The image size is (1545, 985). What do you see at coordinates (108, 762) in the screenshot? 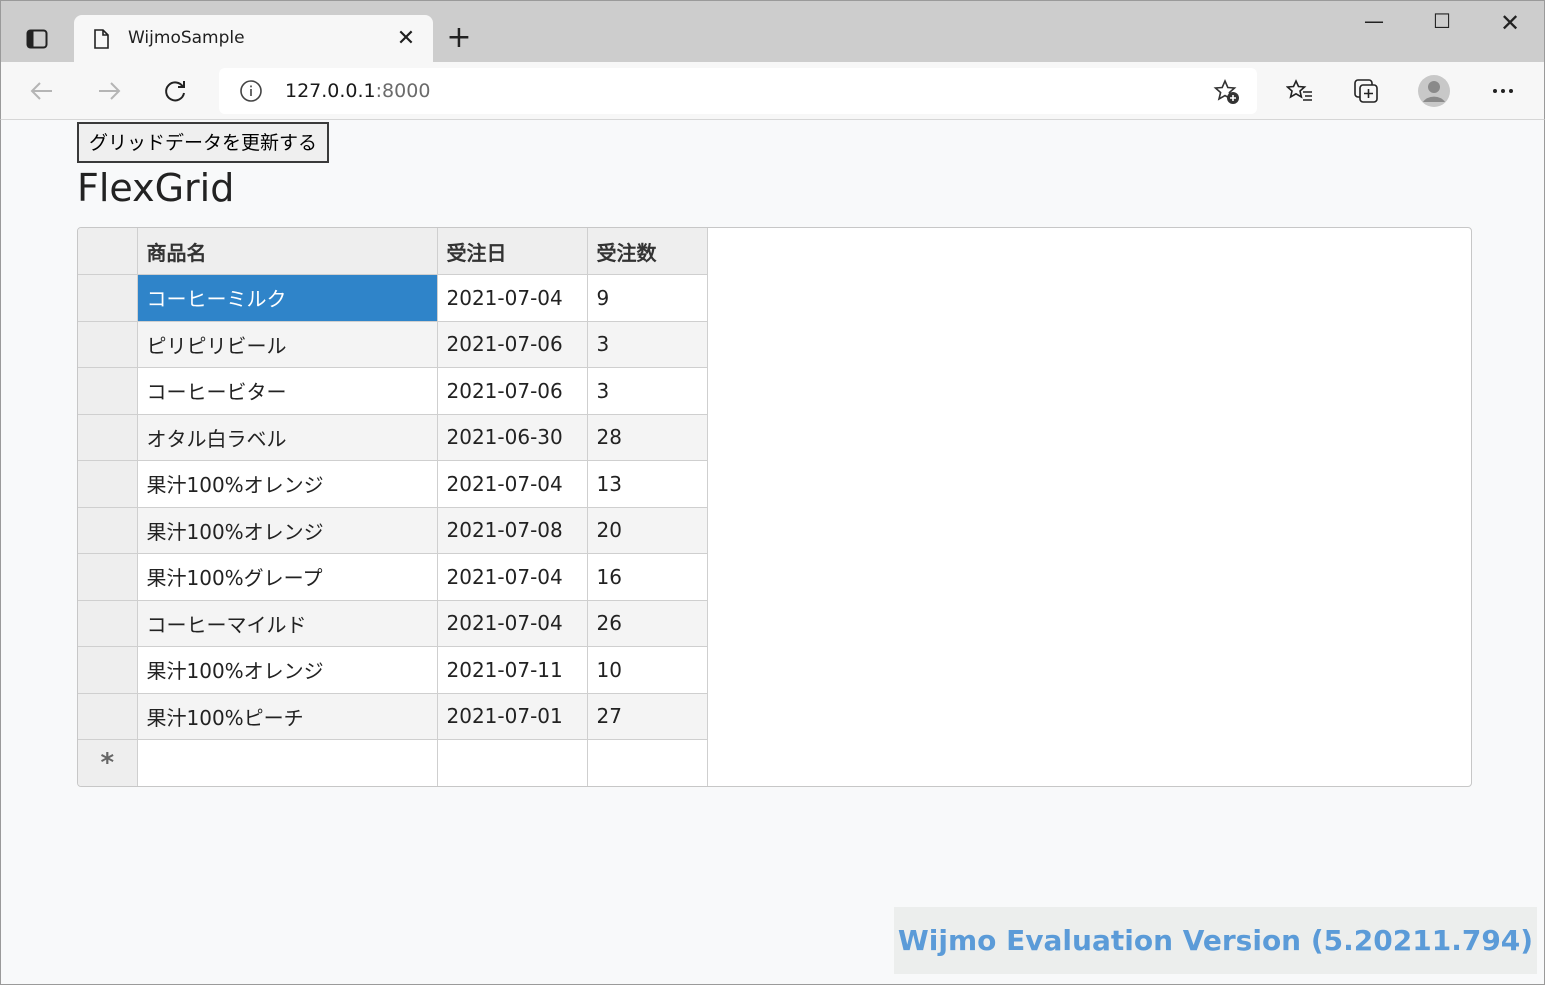
I see `new-row-marker: *` at bounding box center [108, 762].